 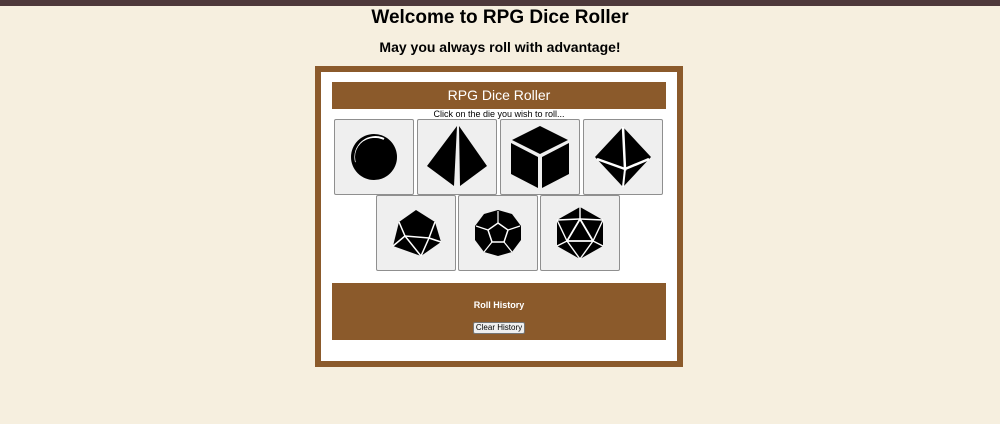 I want to click on d4-button, so click(x=457, y=157).